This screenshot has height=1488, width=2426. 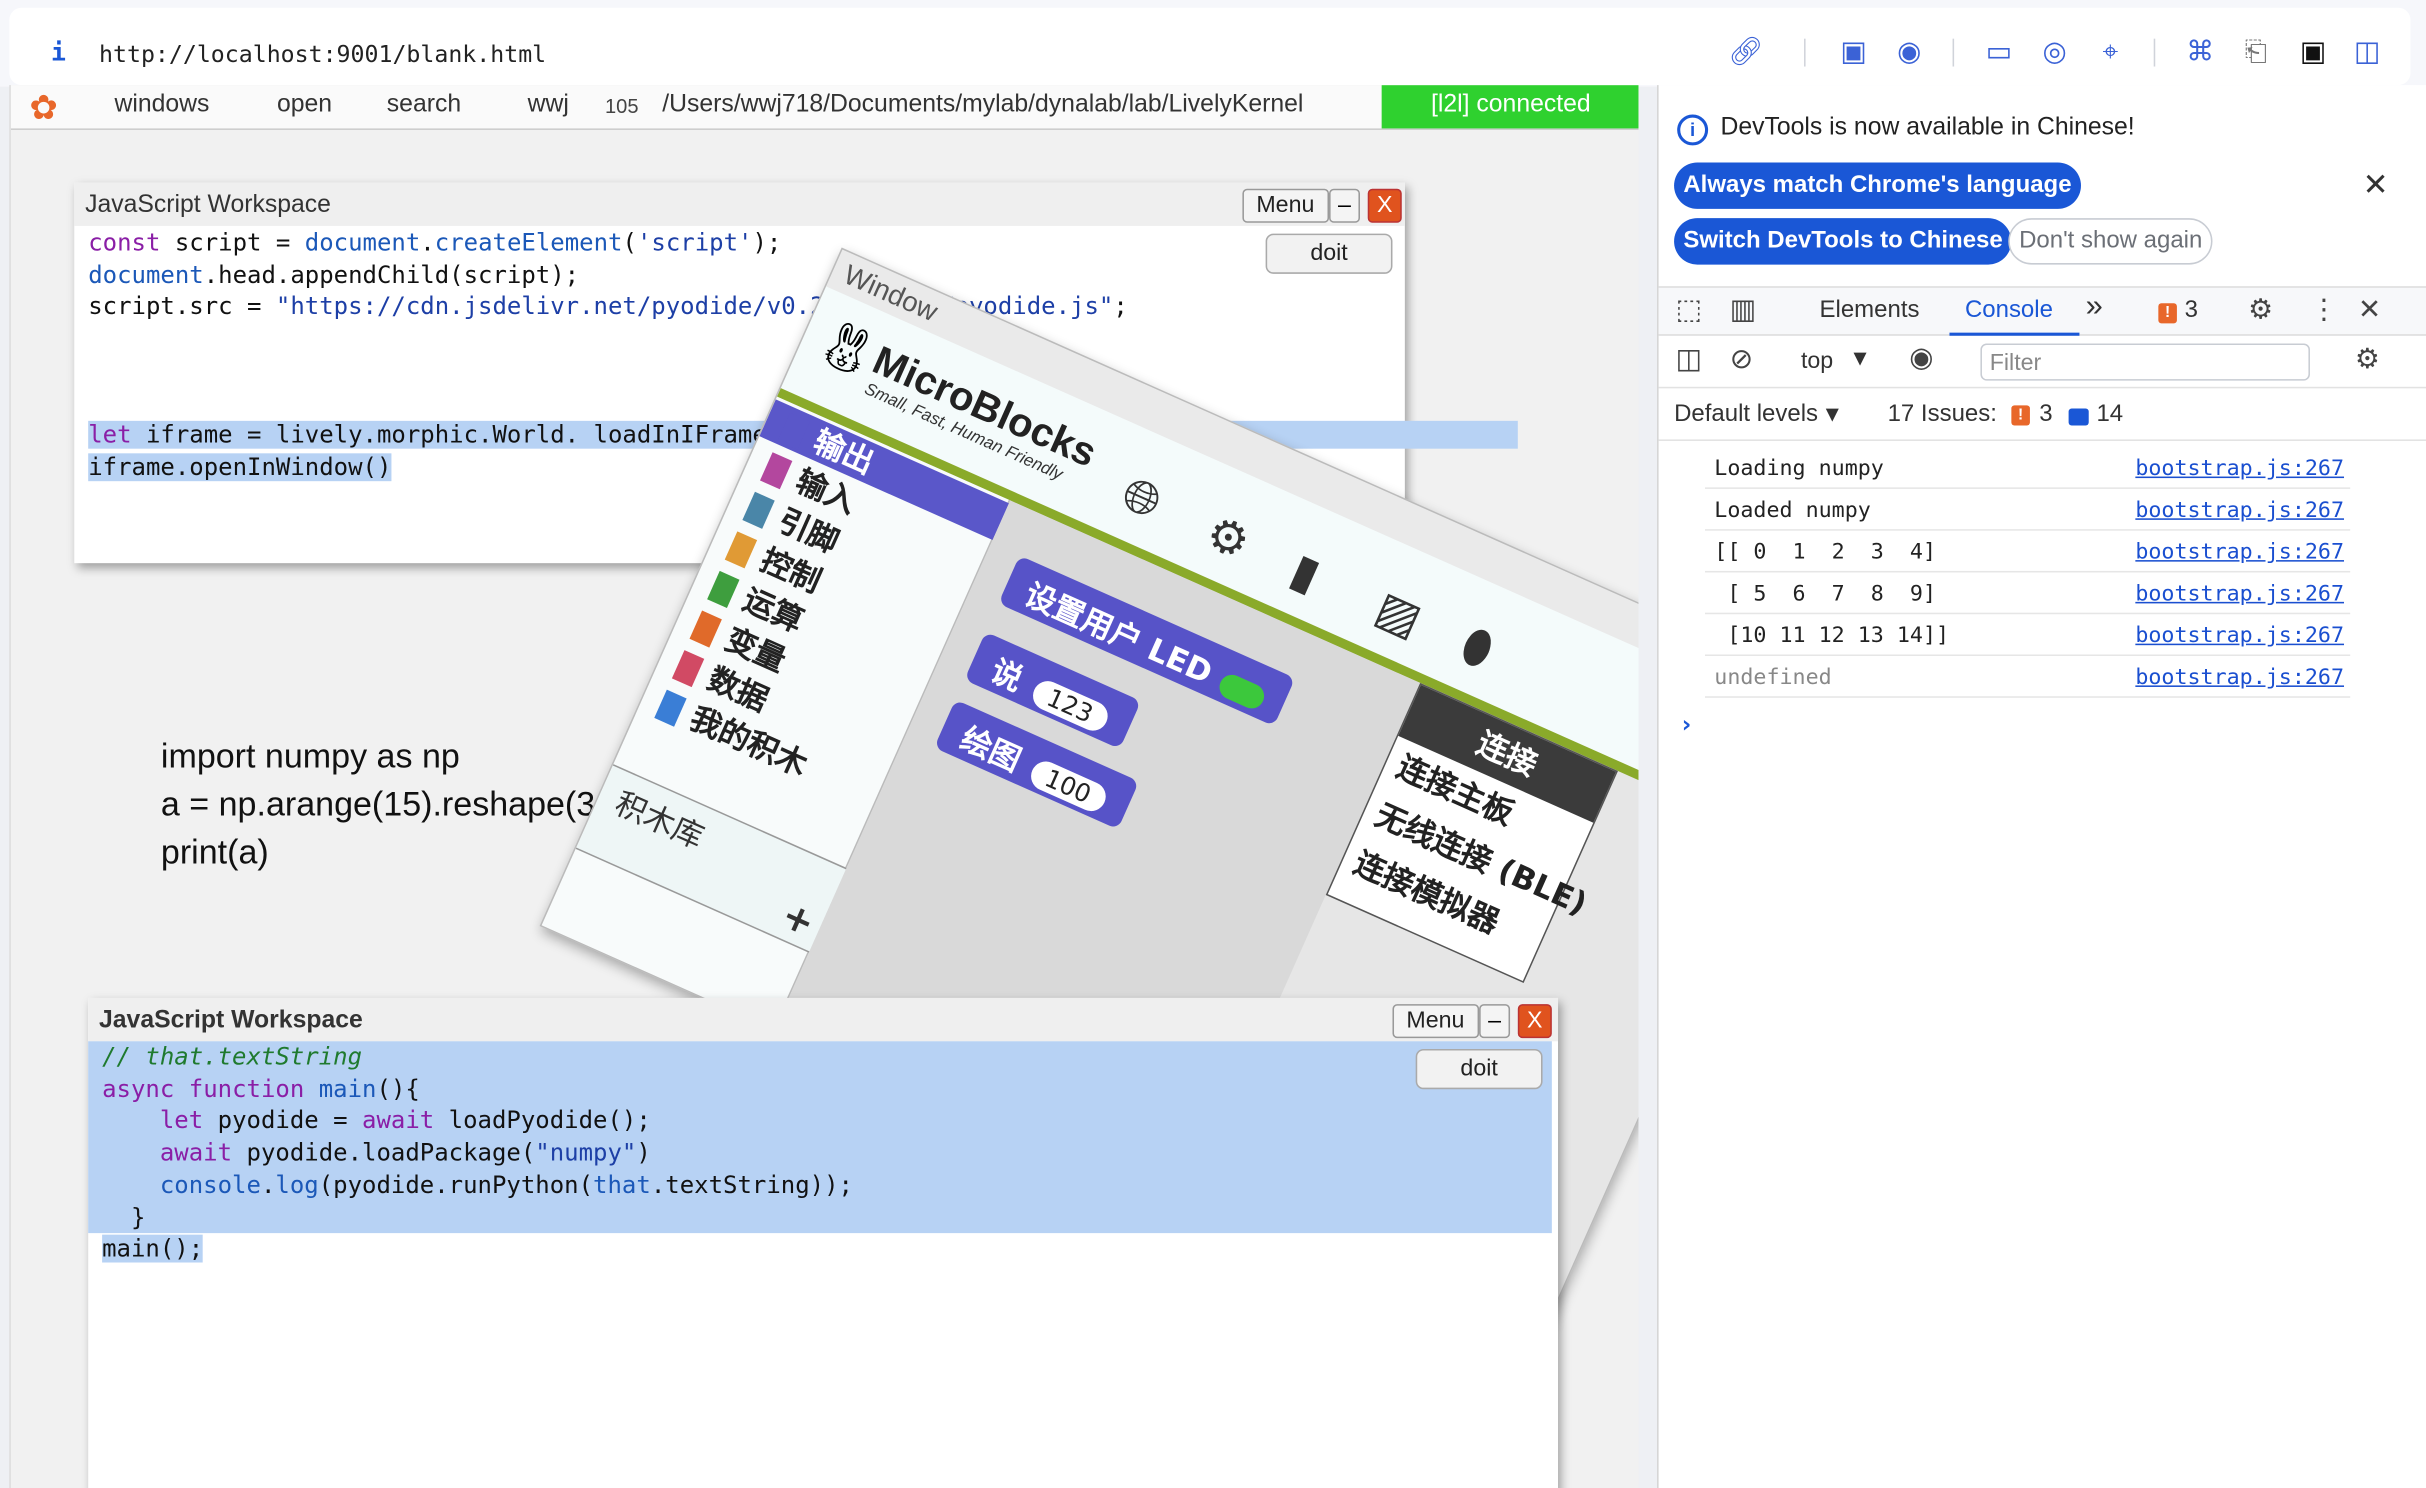 I want to click on h-icon: ⎗, so click(x=2256, y=53).